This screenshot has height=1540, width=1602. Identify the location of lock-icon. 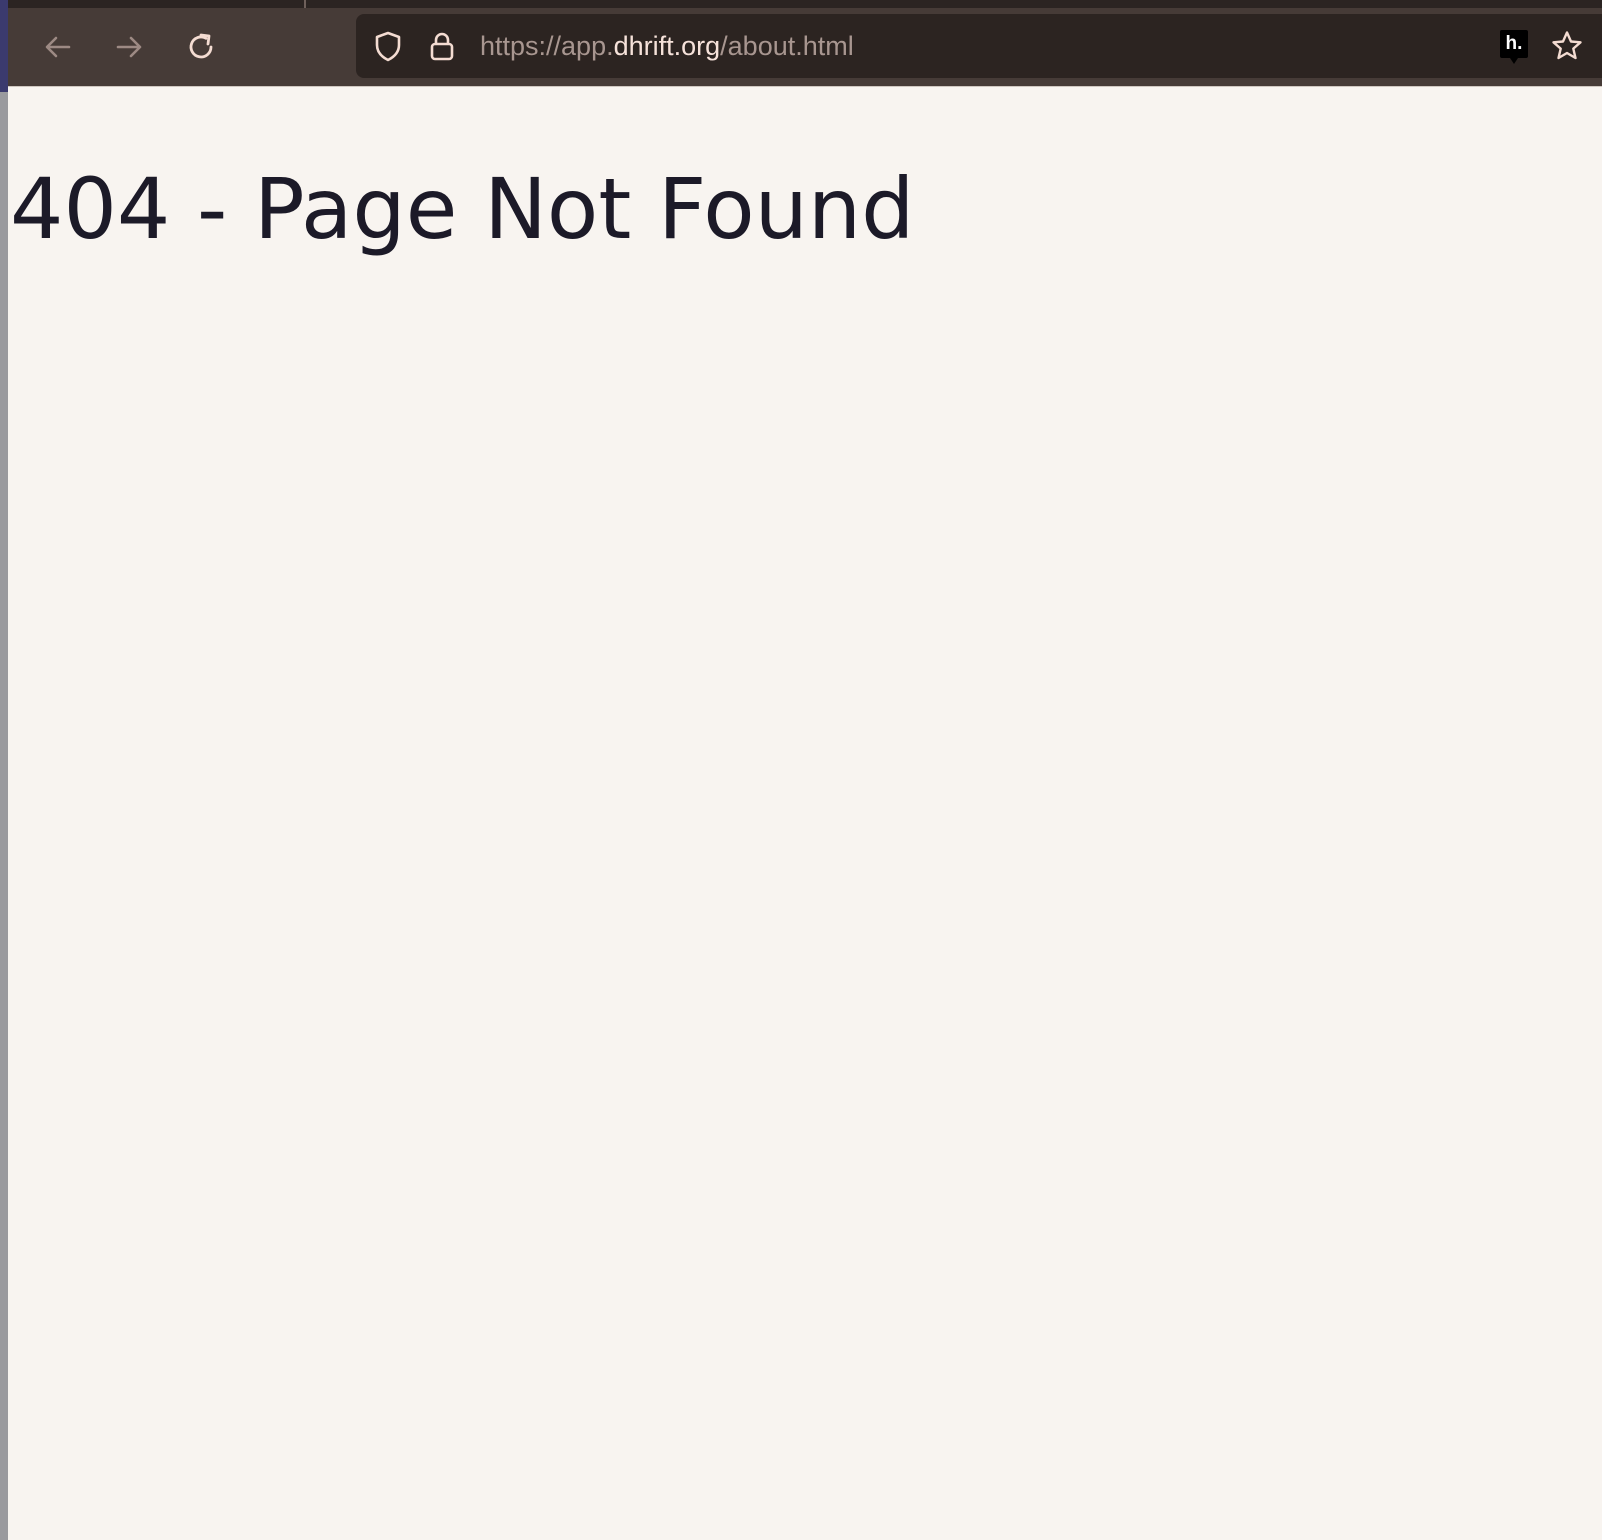
(442, 46).